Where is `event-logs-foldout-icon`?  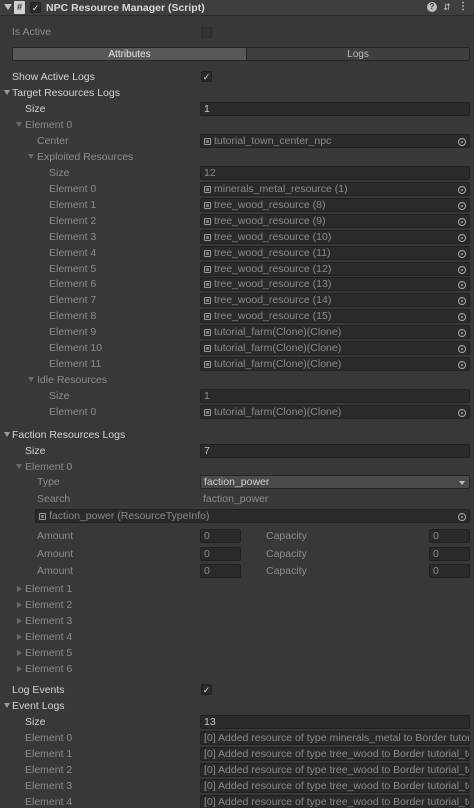
event-logs-foldout-icon is located at coordinates (7, 705).